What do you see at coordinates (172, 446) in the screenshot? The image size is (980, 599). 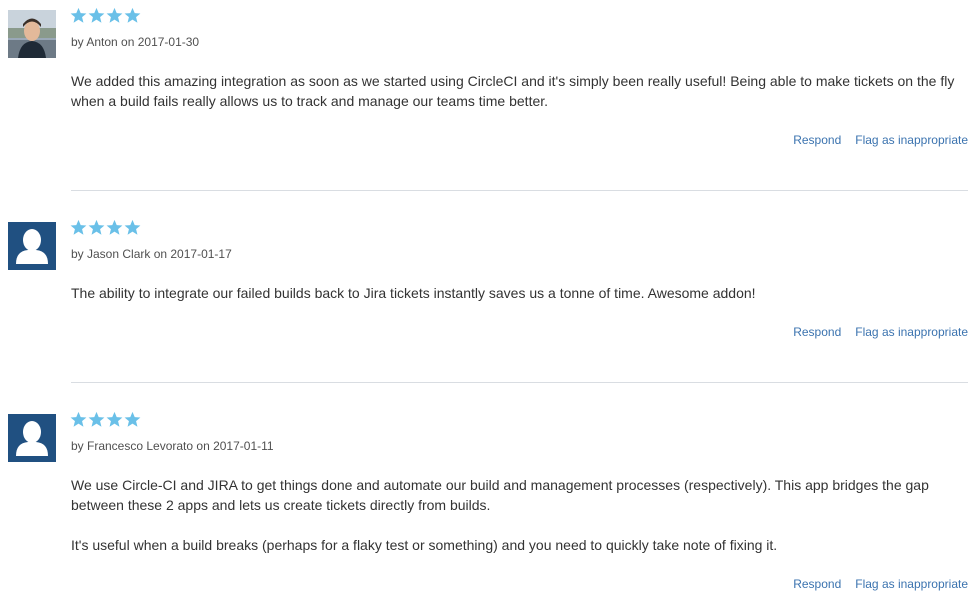 I see `review-byline: by Francesco Levorato on 2017-01-11` at bounding box center [172, 446].